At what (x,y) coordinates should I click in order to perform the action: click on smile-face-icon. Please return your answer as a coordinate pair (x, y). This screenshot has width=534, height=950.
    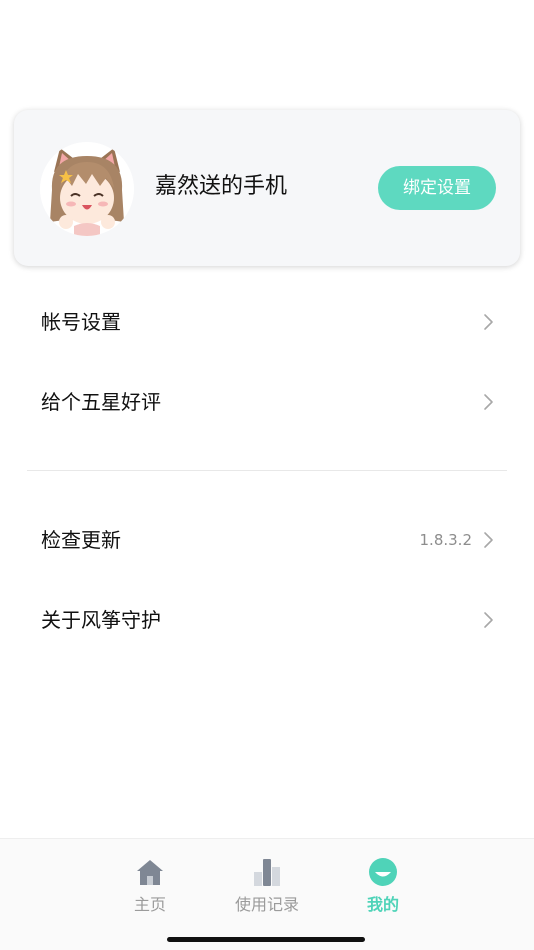
    Looking at the image, I should click on (383, 872).